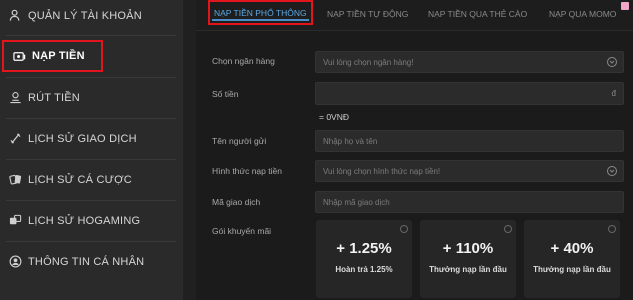 Image resolution: width=633 pixels, height=300 pixels. What do you see at coordinates (243, 61) in the screenshot?
I see `bank-label: Chọn ngân hàng` at bounding box center [243, 61].